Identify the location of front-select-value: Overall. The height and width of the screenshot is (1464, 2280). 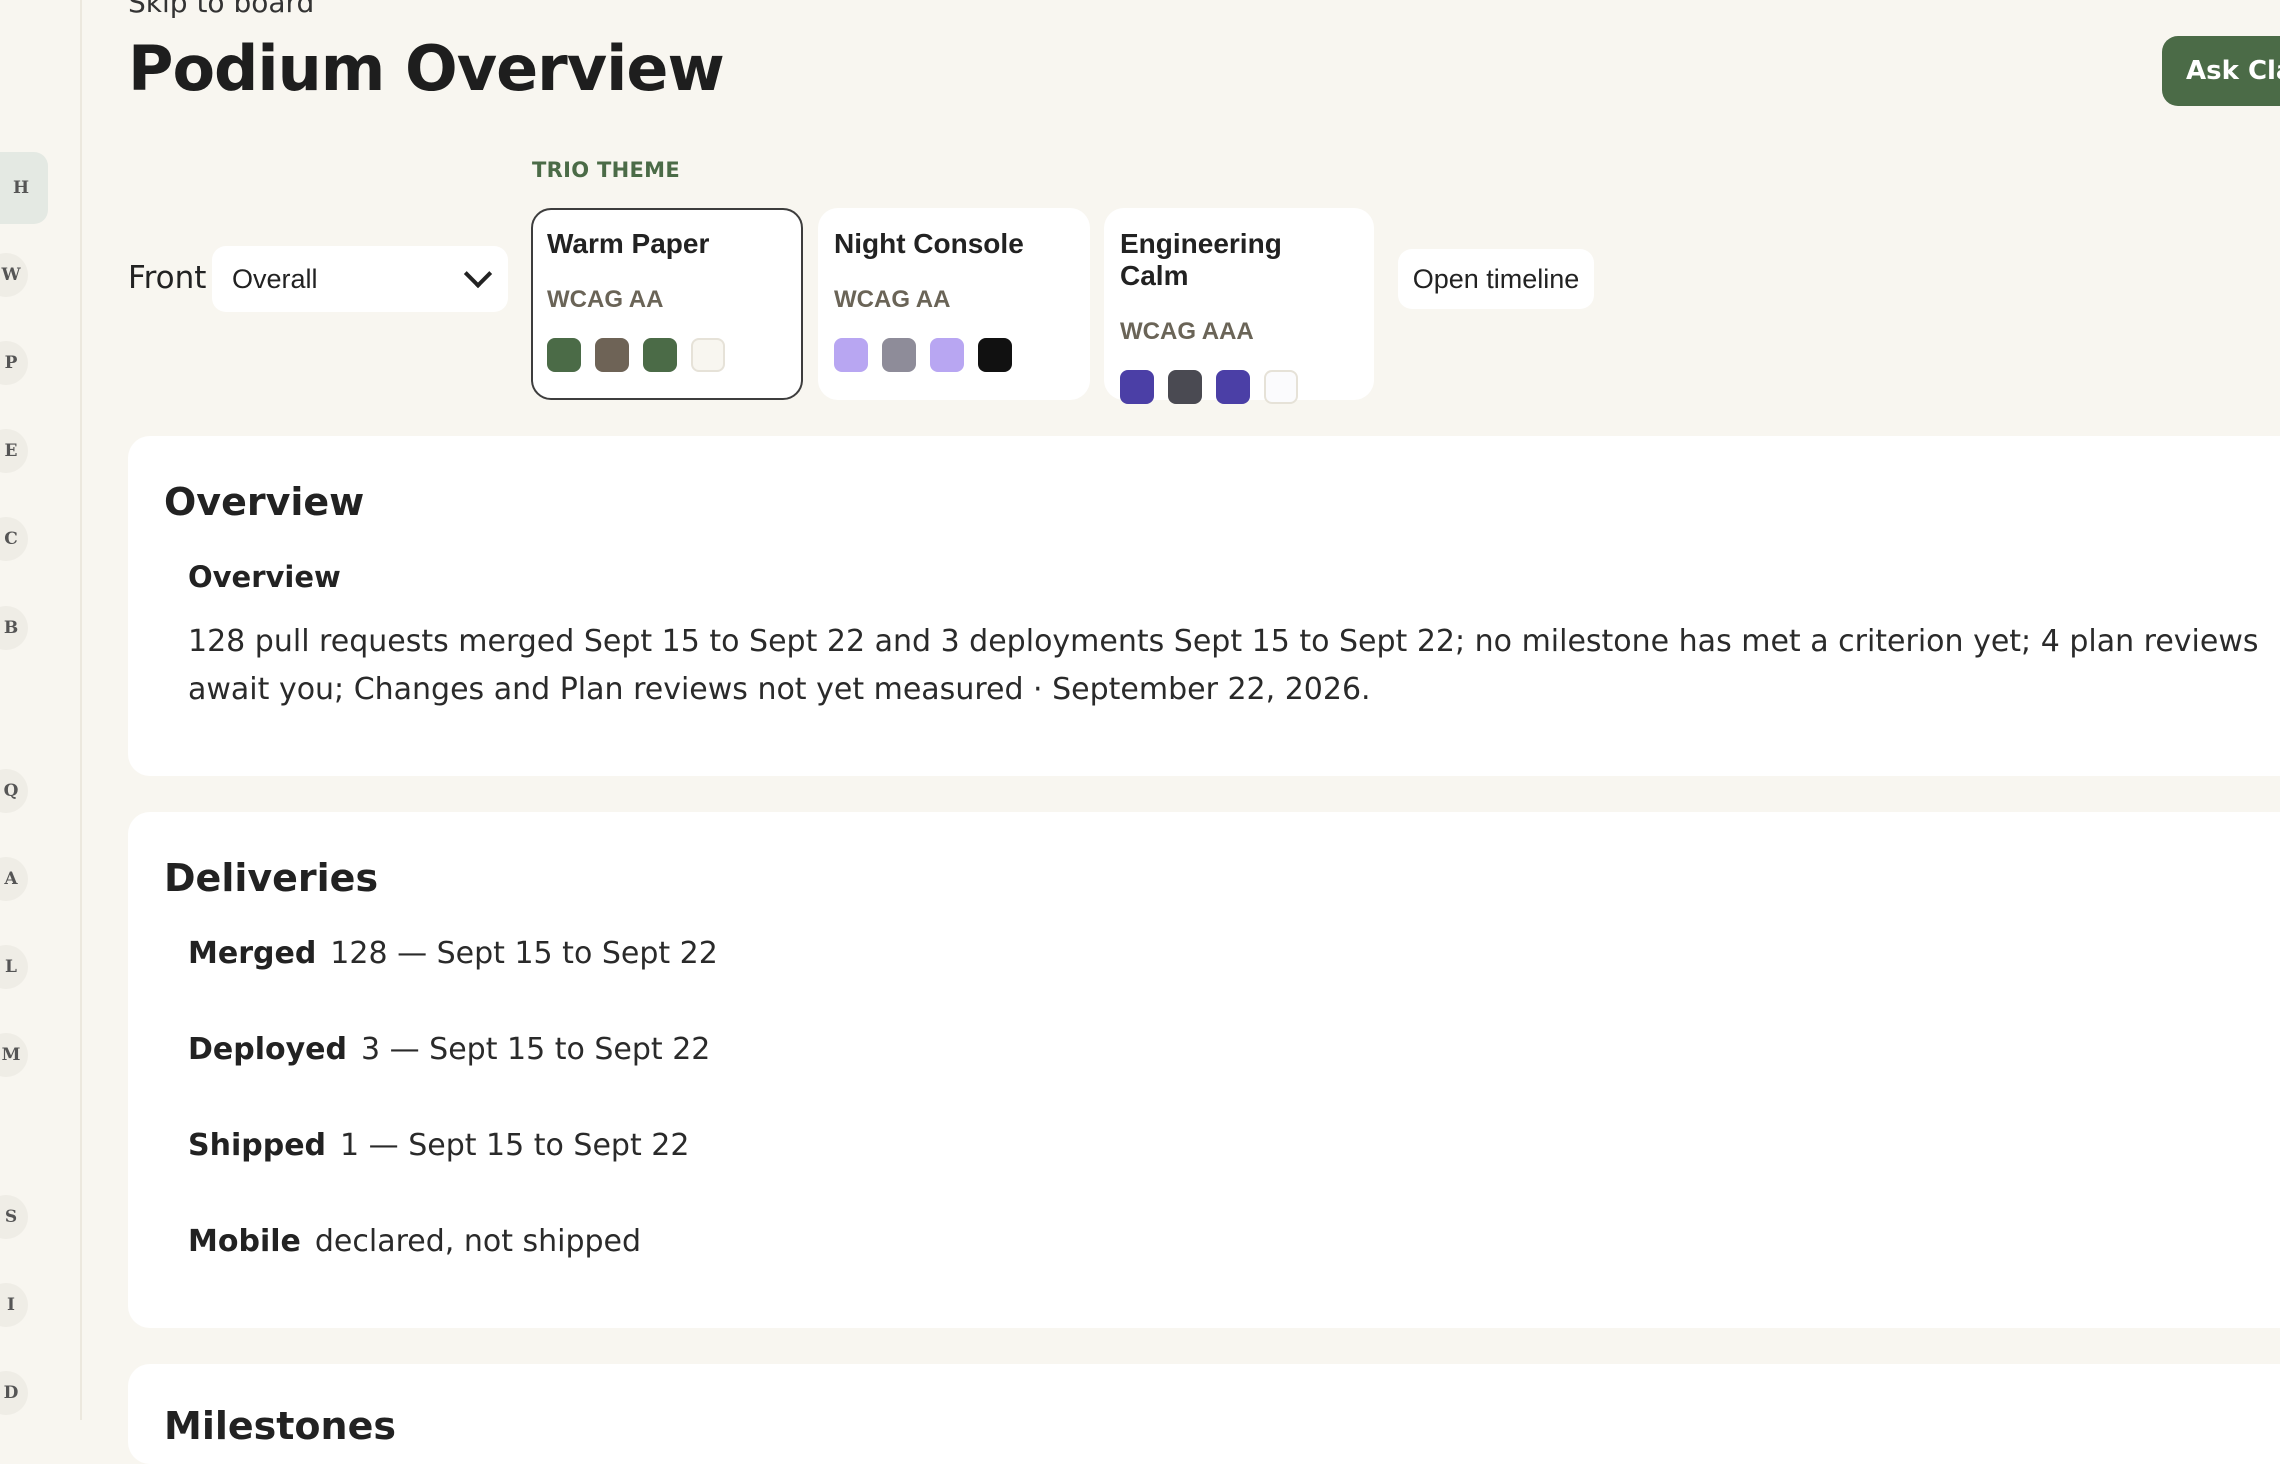
(275, 278).